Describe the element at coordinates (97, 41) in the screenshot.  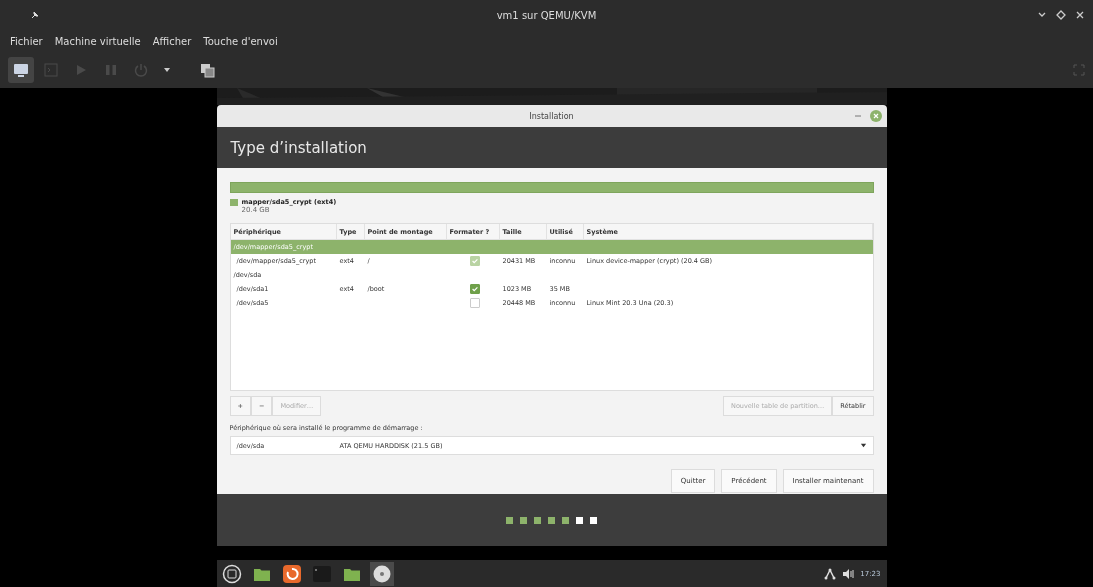
I see `menu-item: Machine virtuelle` at that location.